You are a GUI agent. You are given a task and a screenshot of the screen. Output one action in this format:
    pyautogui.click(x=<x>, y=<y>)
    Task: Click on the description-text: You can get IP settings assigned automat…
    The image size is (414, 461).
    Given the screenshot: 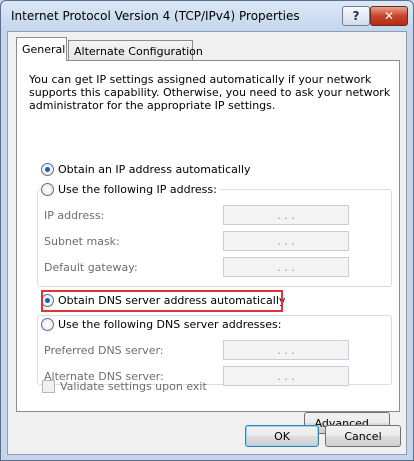 What is the action you would take?
    pyautogui.click(x=210, y=92)
    